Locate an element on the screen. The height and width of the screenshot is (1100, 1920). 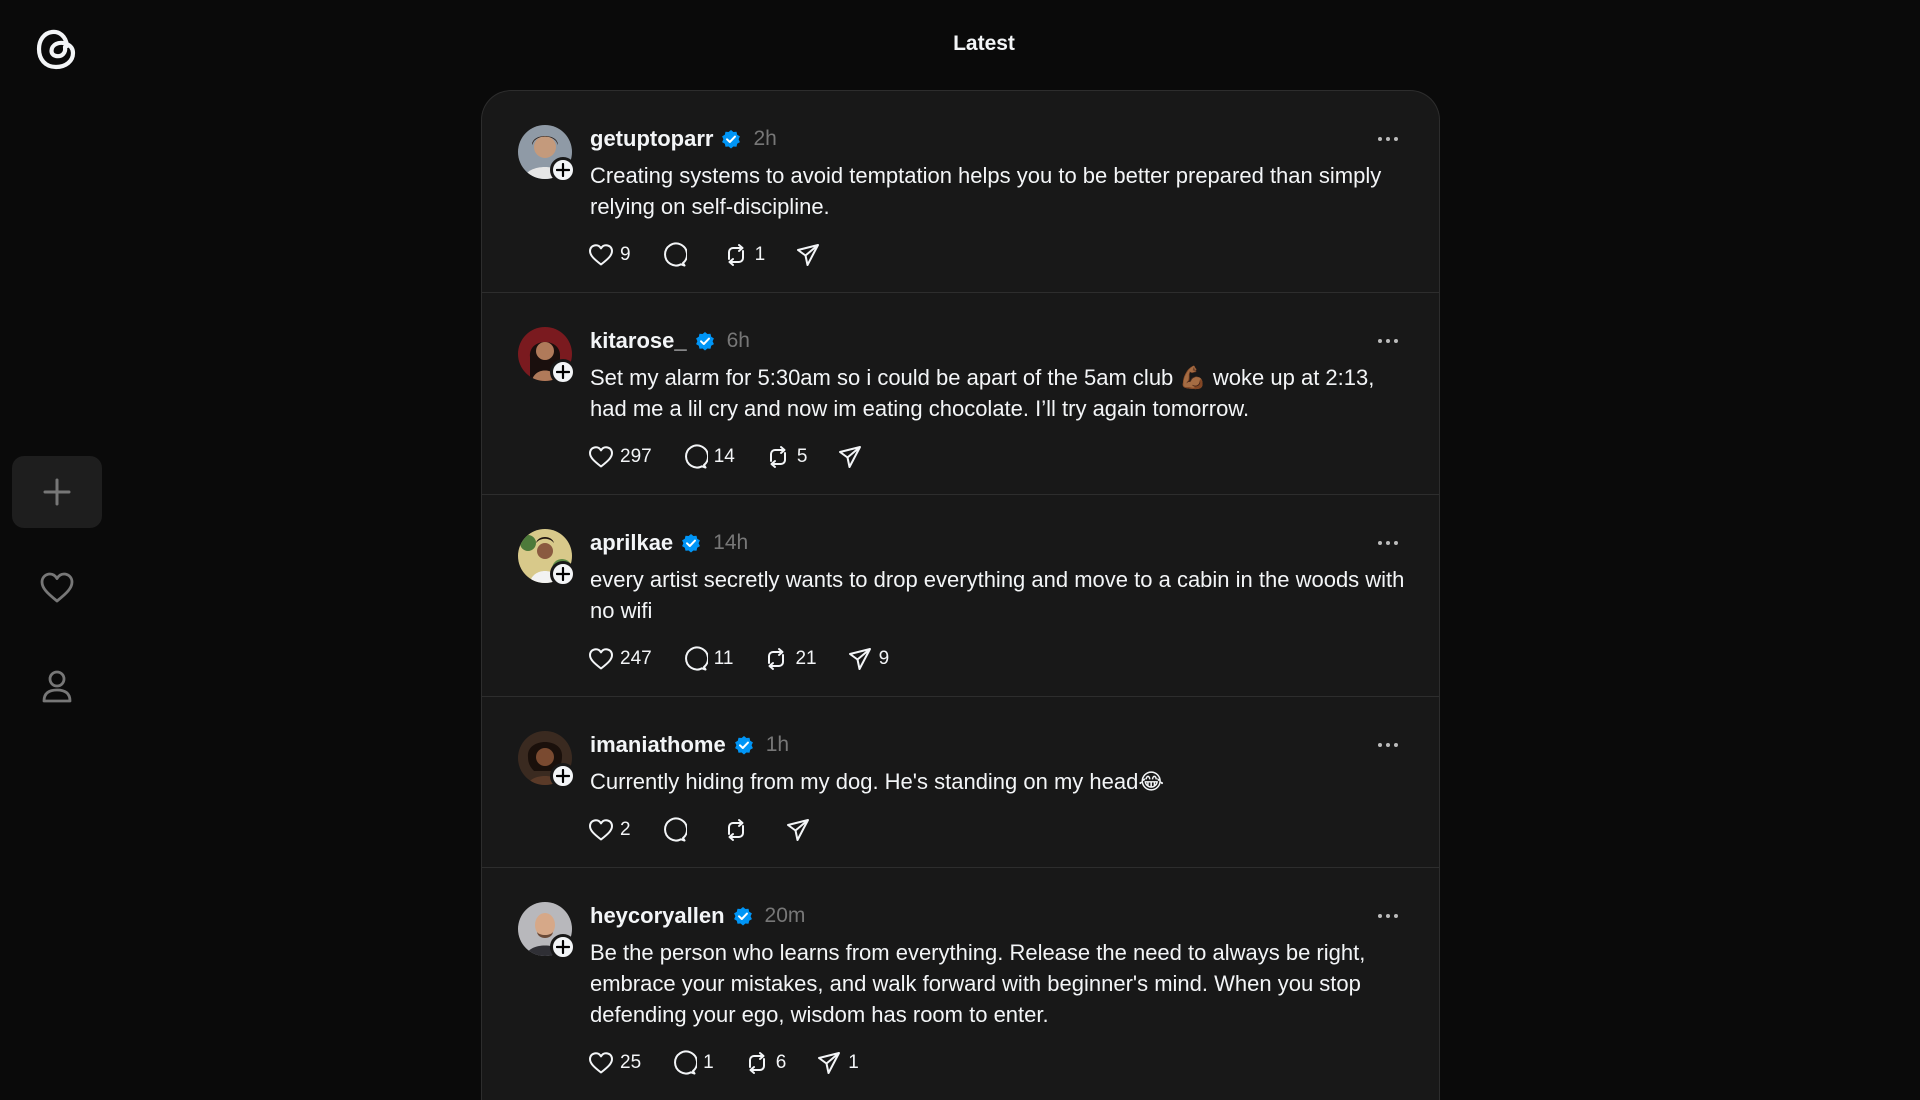
like-button: 297 is located at coordinates (620, 457).